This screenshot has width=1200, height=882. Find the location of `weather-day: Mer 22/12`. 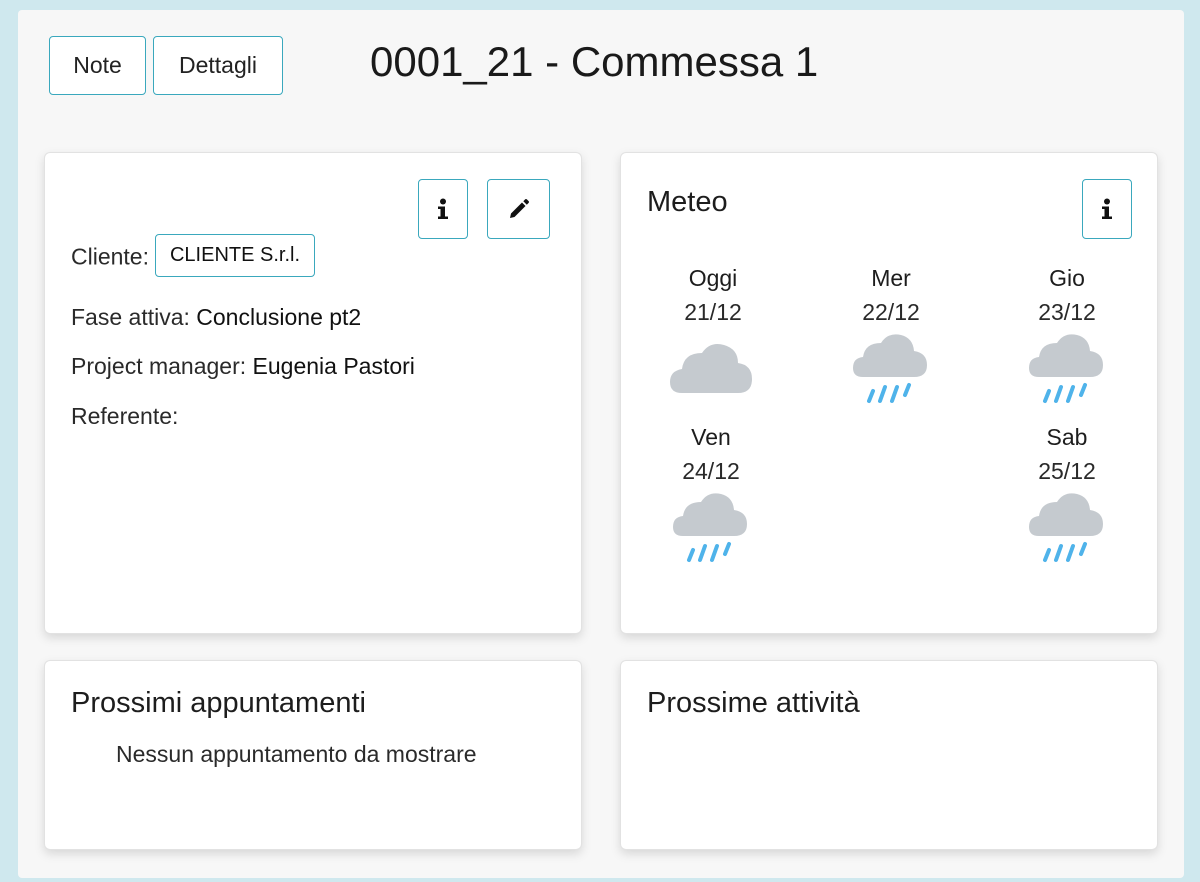

weather-day: Mer 22/12 is located at coordinates (891, 337).